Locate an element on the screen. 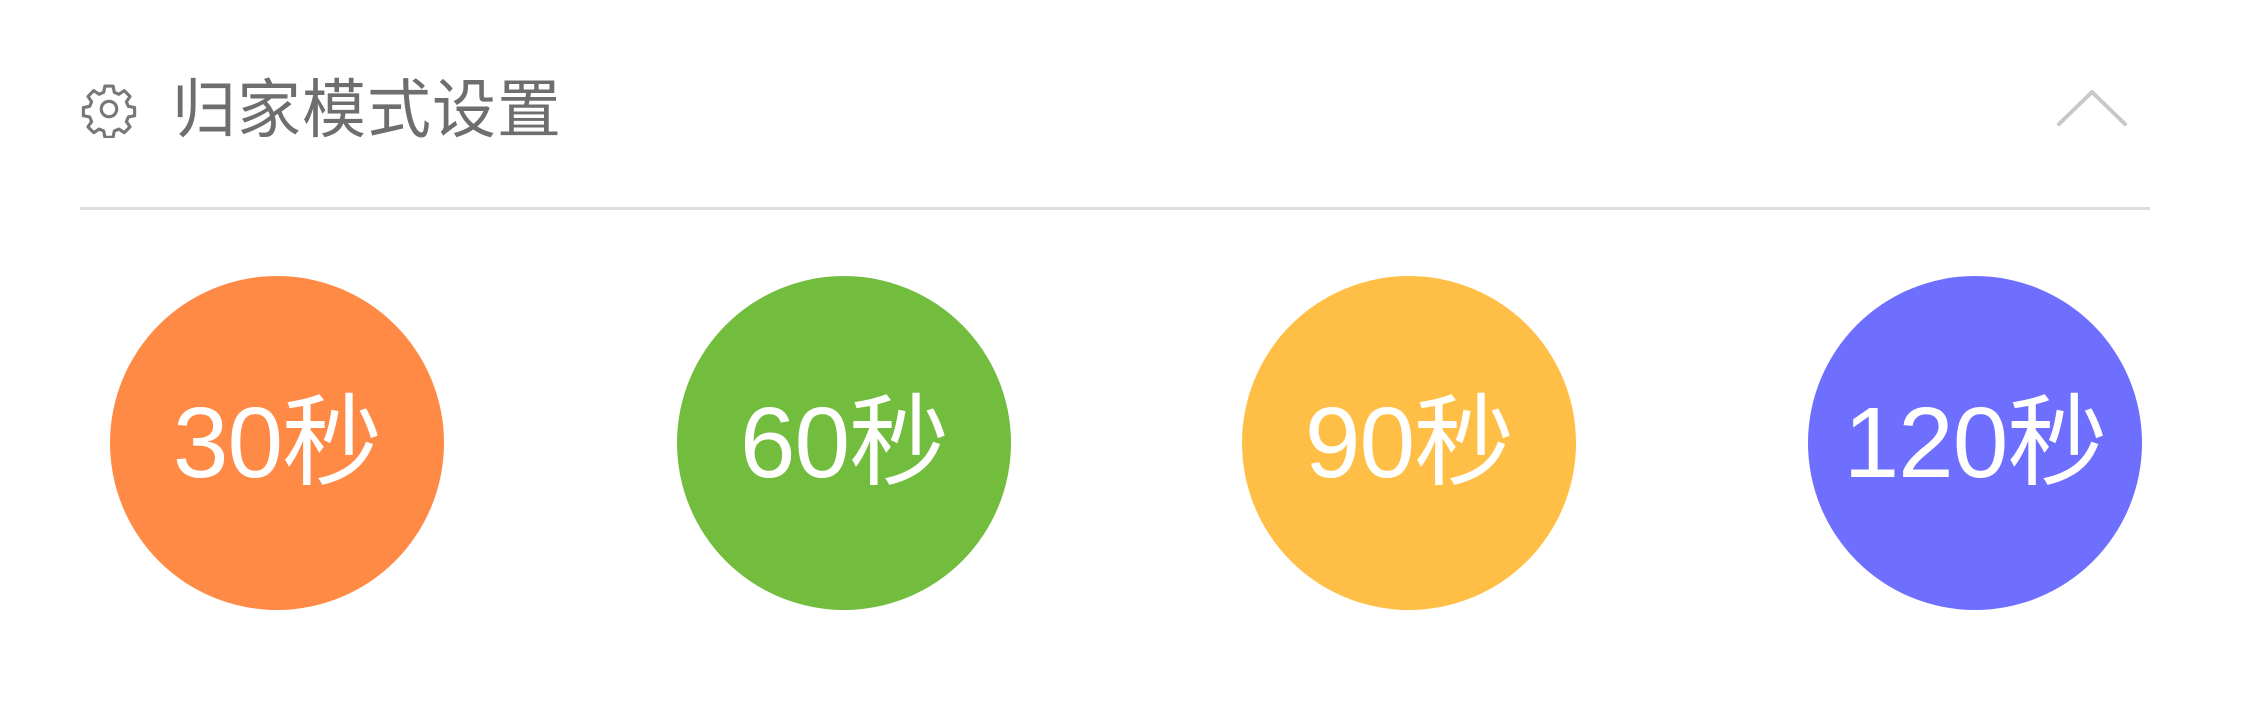  option-90s-button: 90秒 is located at coordinates (1409, 443).